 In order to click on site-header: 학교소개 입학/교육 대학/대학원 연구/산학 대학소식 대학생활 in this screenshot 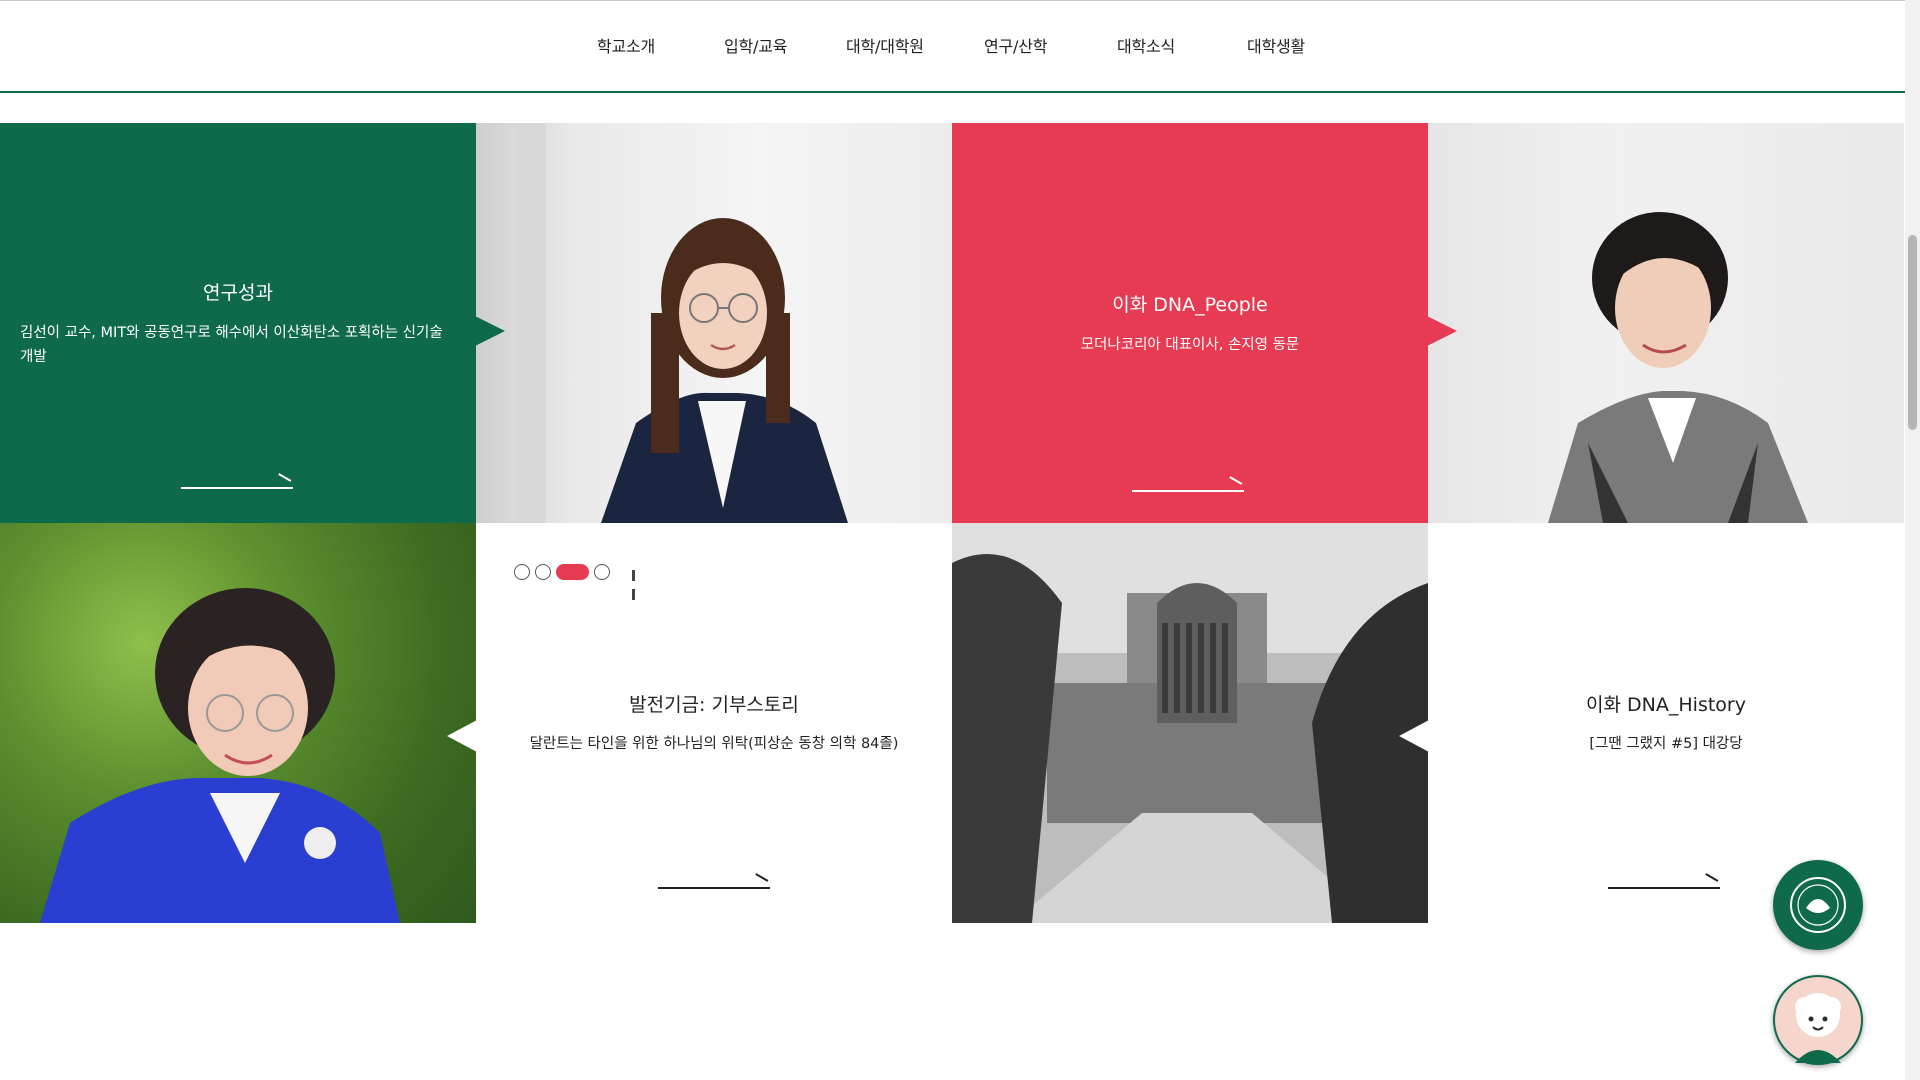, I will do `click(952, 47)`.